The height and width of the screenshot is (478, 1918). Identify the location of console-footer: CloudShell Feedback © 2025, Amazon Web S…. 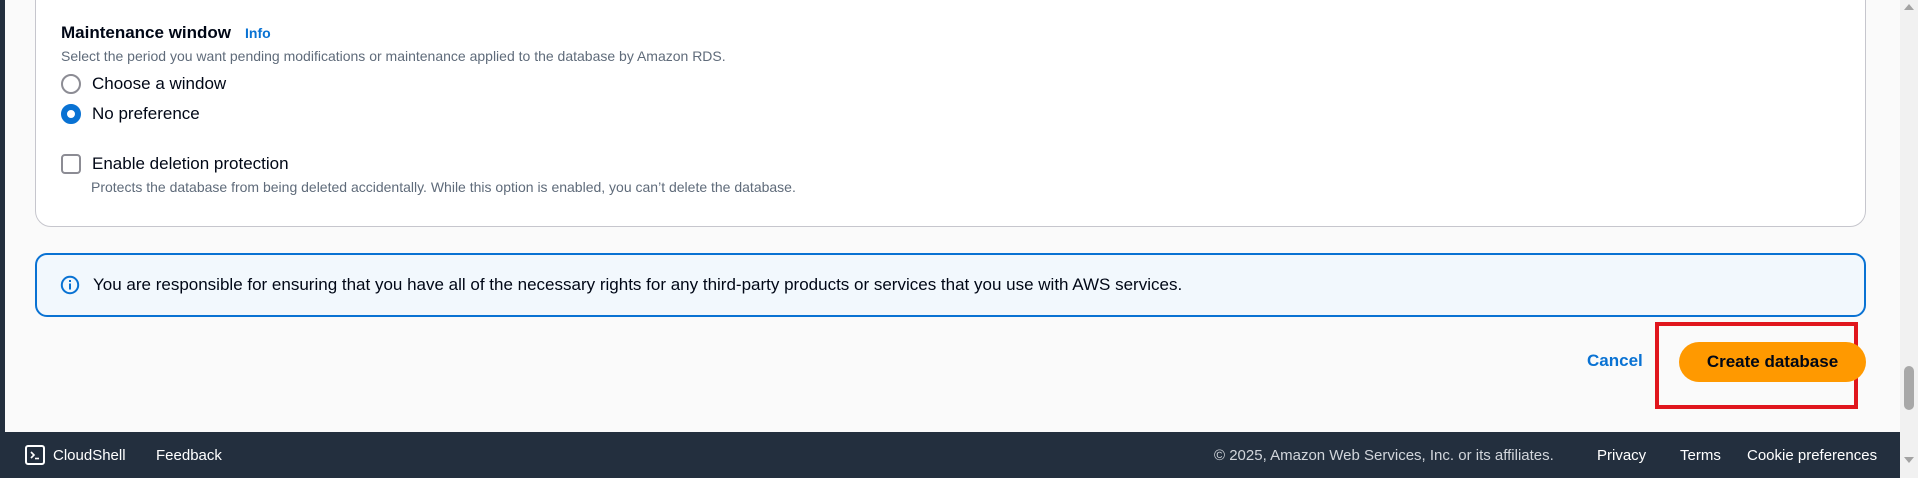
(952, 455).